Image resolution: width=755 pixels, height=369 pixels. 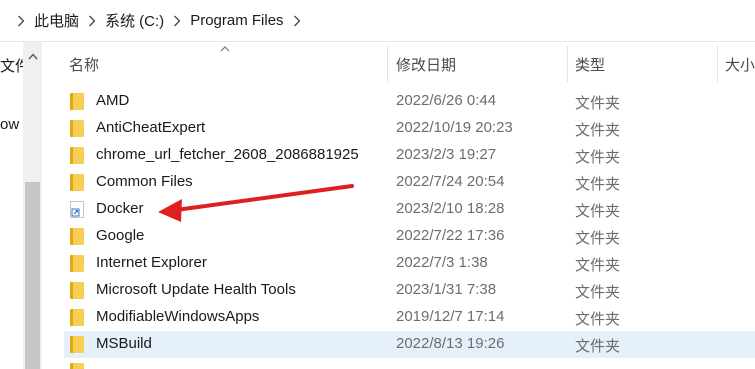 I want to click on breadcrumb-system-drive: 系统 (C:), so click(x=134, y=20).